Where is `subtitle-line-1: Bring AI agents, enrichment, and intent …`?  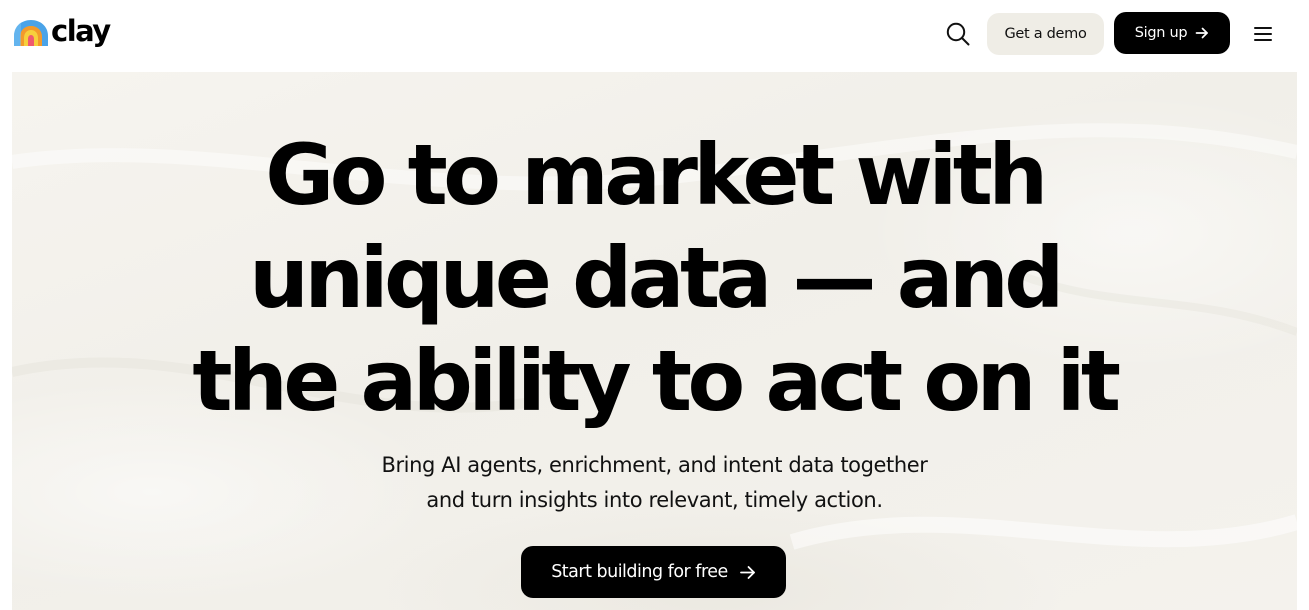 subtitle-line-1: Bring AI agents, enrichment, and intent … is located at coordinates (654, 465).